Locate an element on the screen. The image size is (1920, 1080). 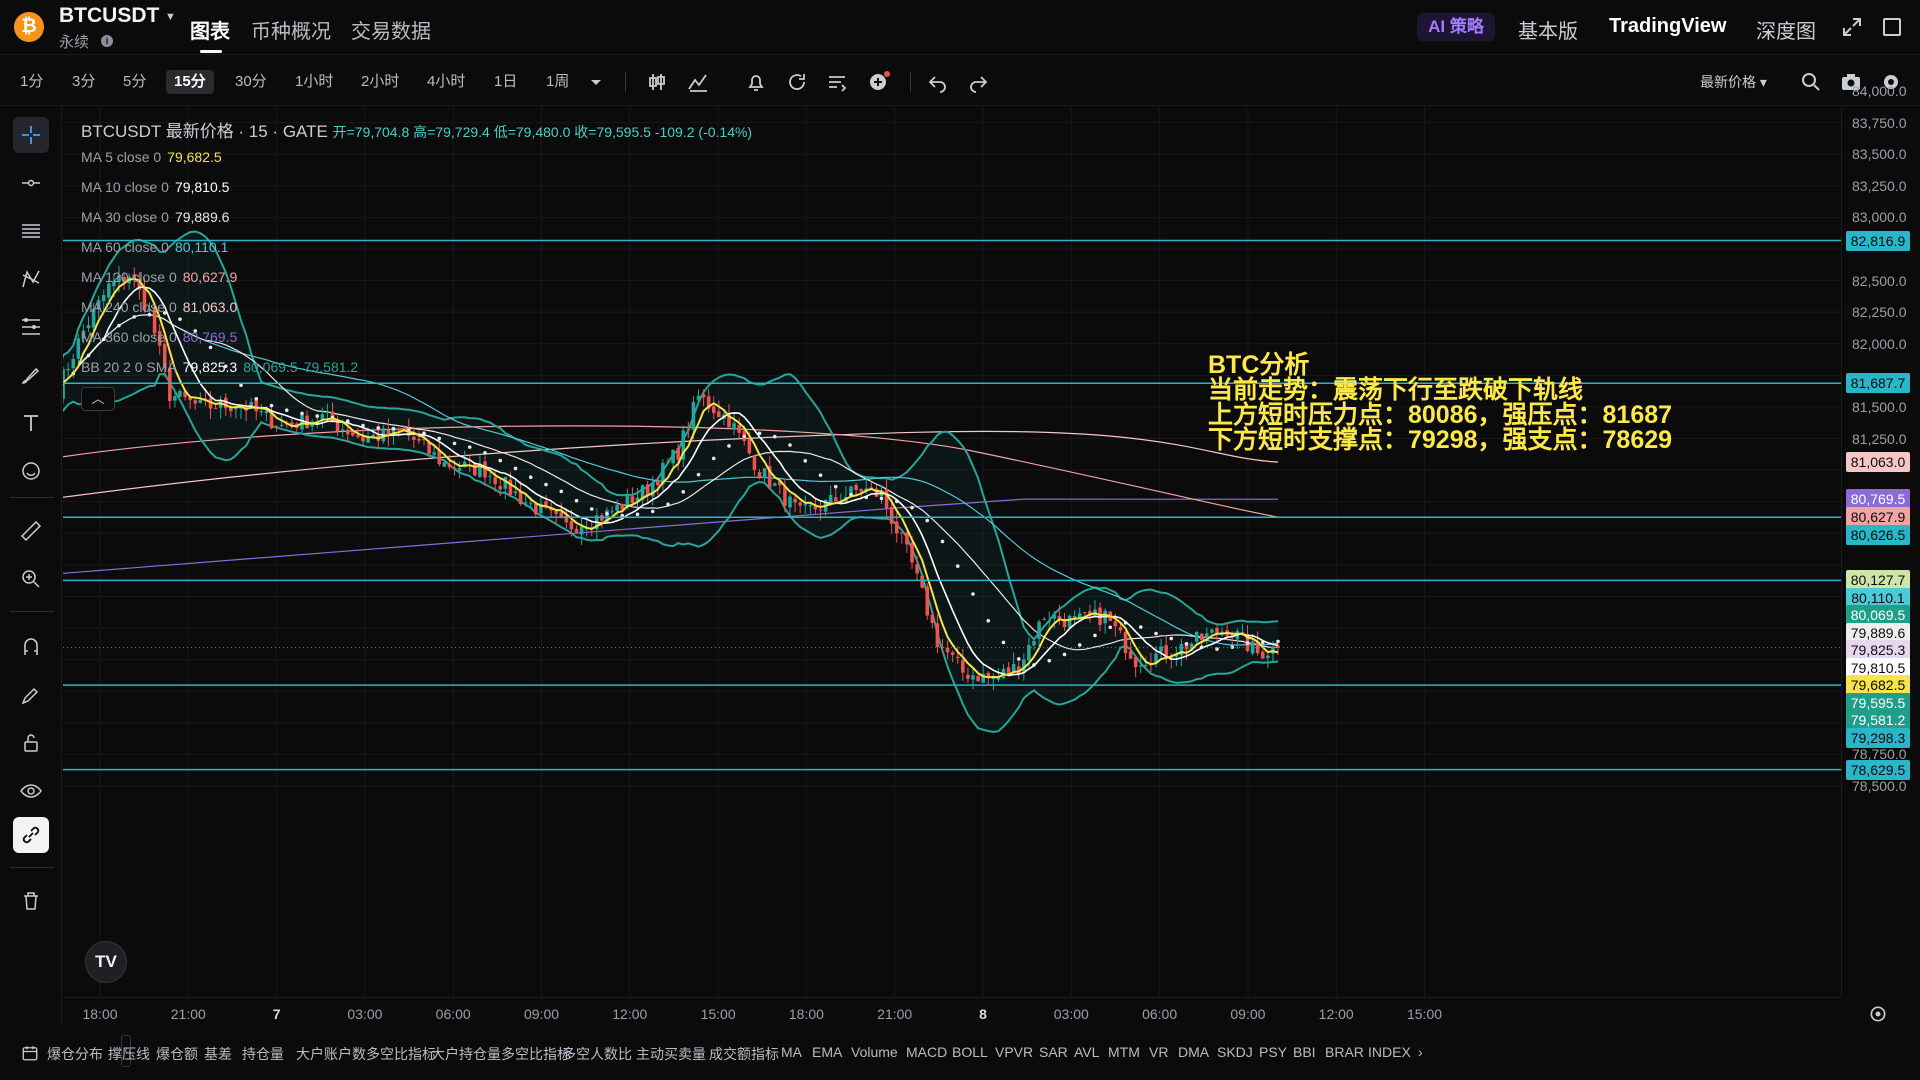
ma10-row: MA 10 close 0 79,810.5 is located at coordinates (416, 187).